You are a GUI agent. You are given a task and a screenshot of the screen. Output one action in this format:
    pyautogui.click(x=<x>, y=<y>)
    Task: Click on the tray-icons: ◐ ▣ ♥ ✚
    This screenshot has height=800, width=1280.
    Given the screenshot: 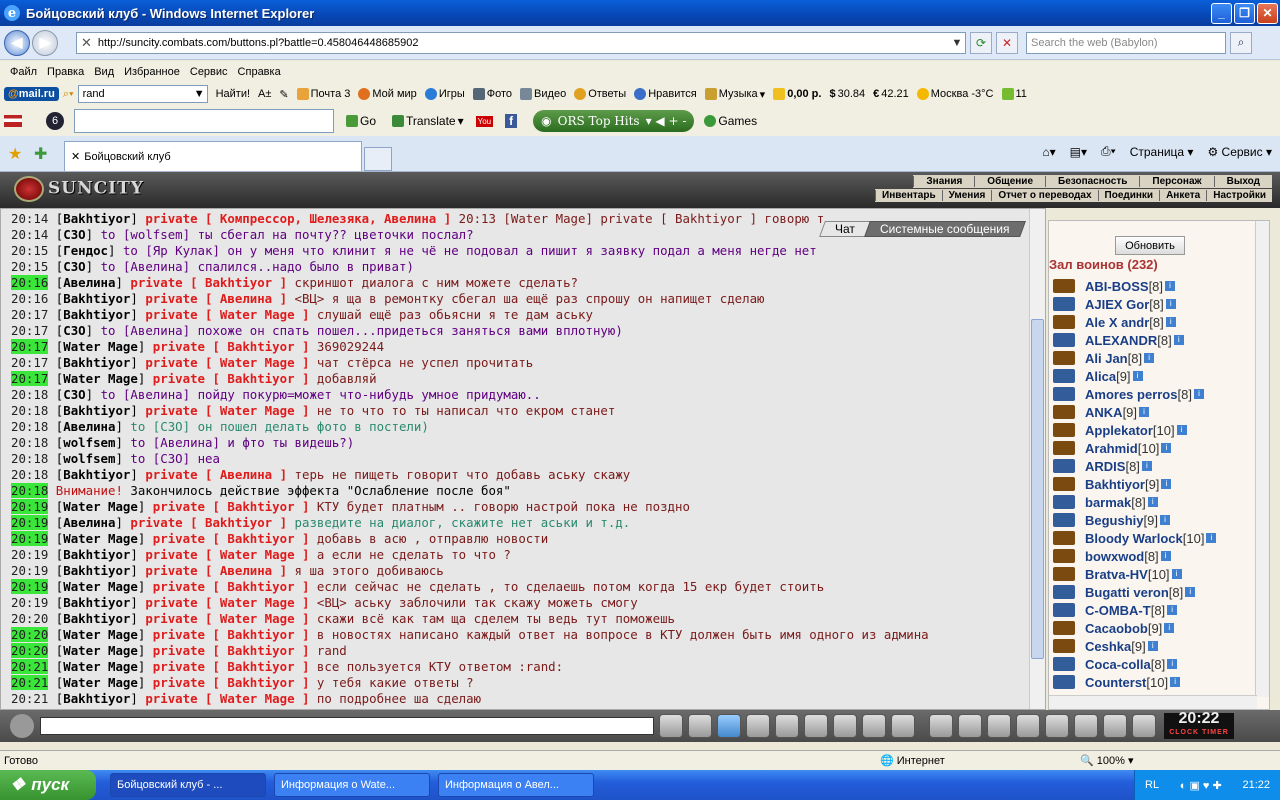 What is the action you would take?
    pyautogui.click(x=1201, y=785)
    